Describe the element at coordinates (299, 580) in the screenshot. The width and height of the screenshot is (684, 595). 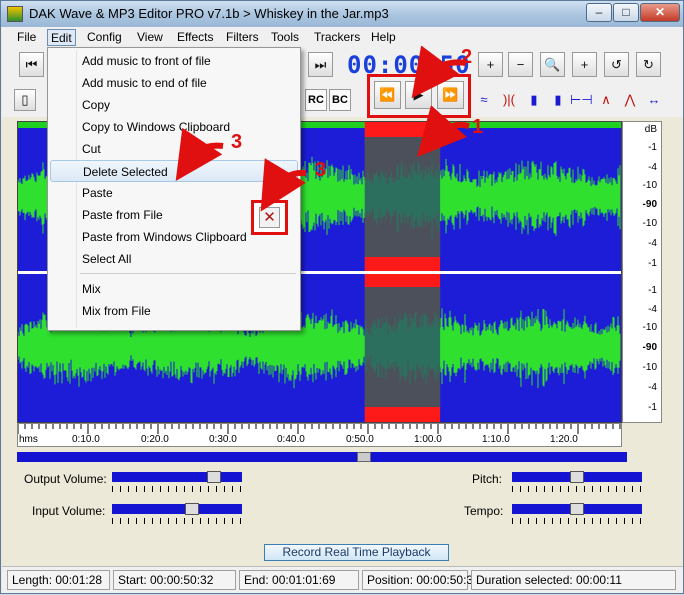
I see `status-end: End: 00:01:01:69` at that location.